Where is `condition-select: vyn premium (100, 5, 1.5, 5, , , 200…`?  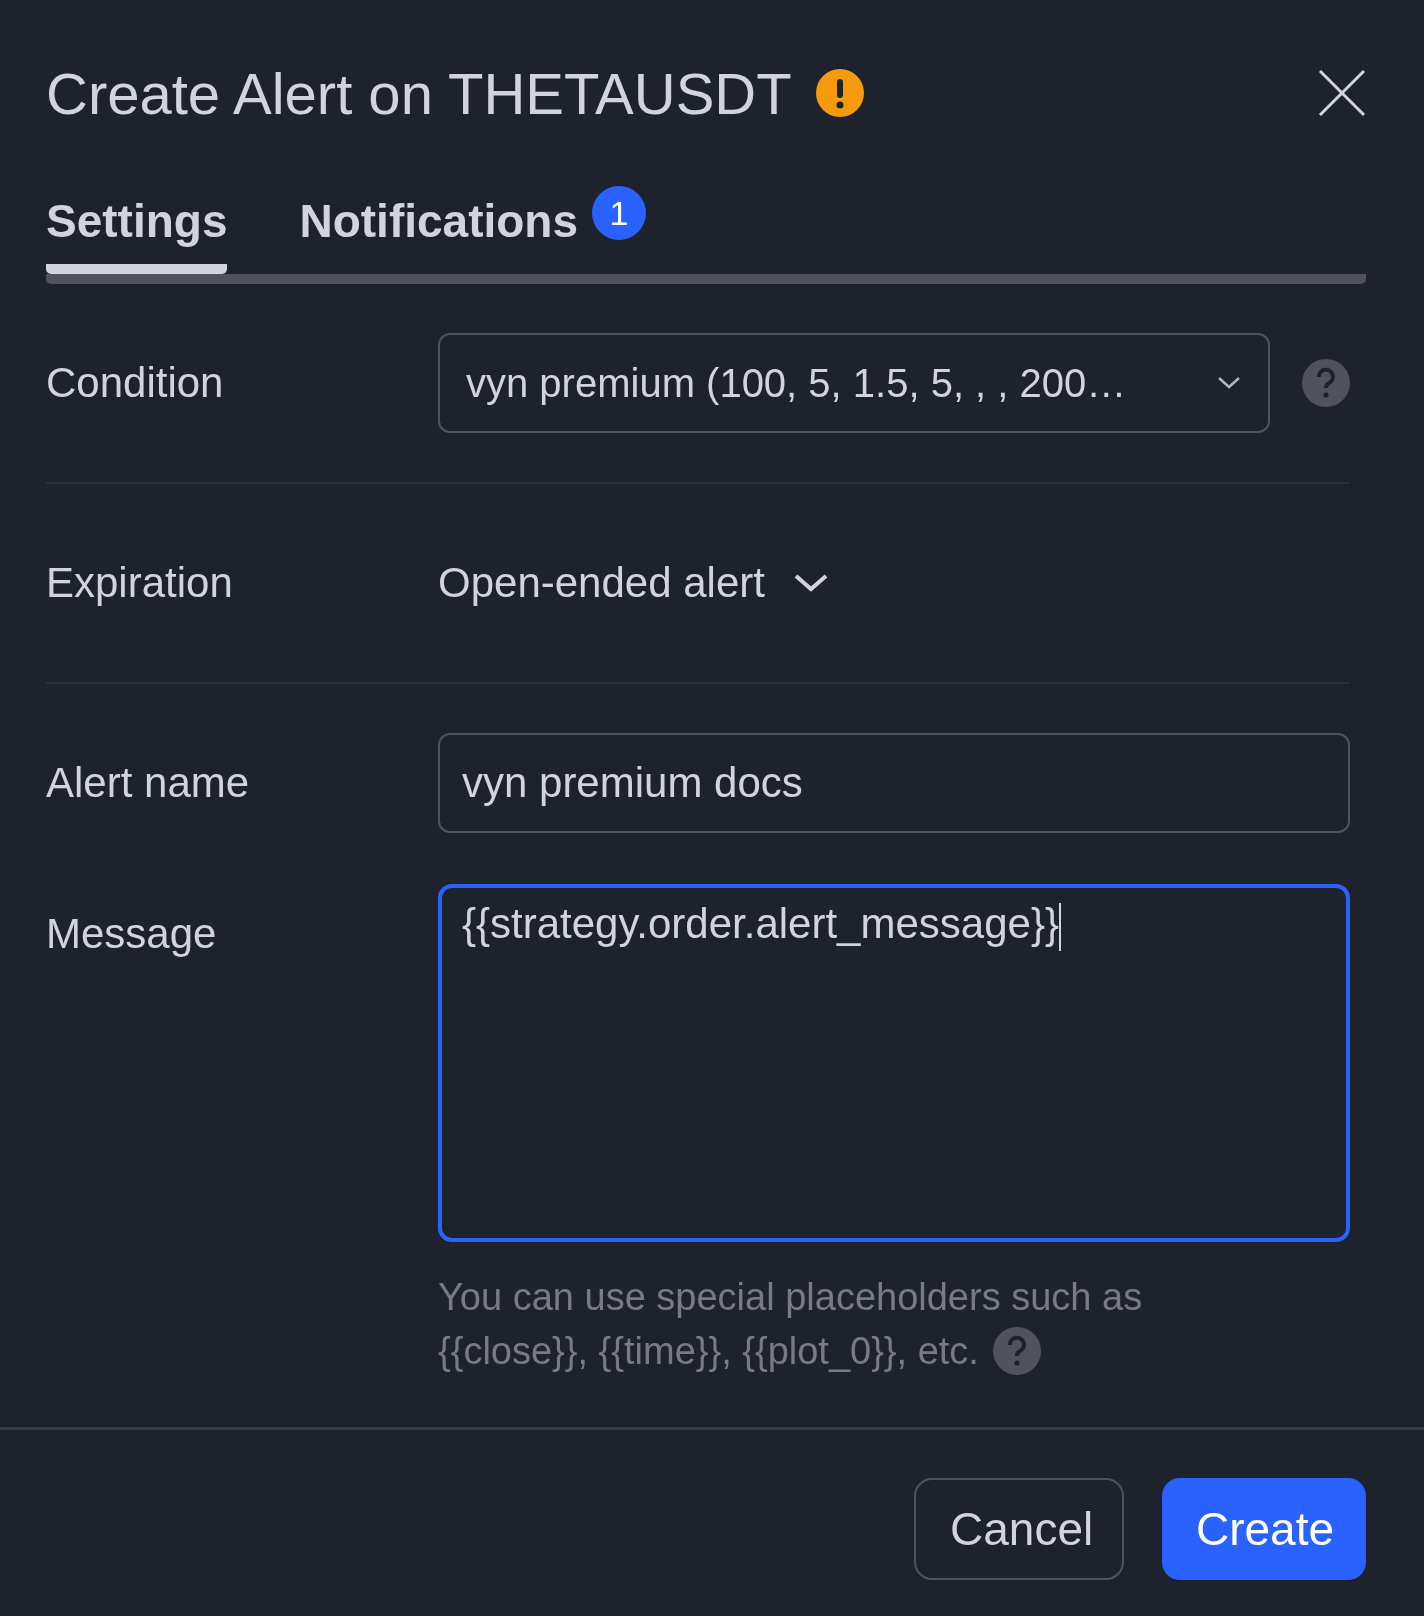 condition-select: vyn premium (100, 5, 1.5, 5, , , 200… is located at coordinates (854, 383).